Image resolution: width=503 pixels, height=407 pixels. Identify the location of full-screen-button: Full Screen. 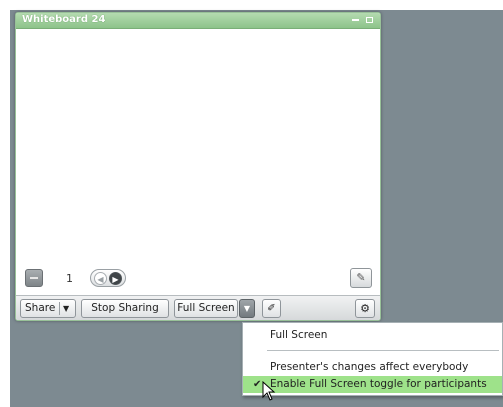
(206, 308).